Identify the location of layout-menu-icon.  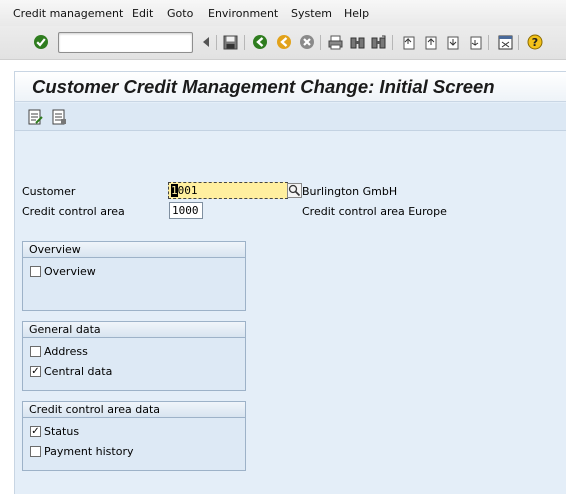
(505, 42).